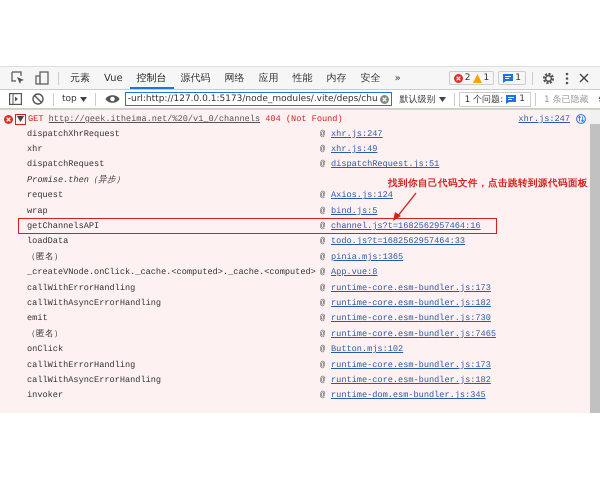 This screenshot has height=480, width=600. Describe the element at coordinates (584, 78) in the screenshot. I see `close-icon` at that location.